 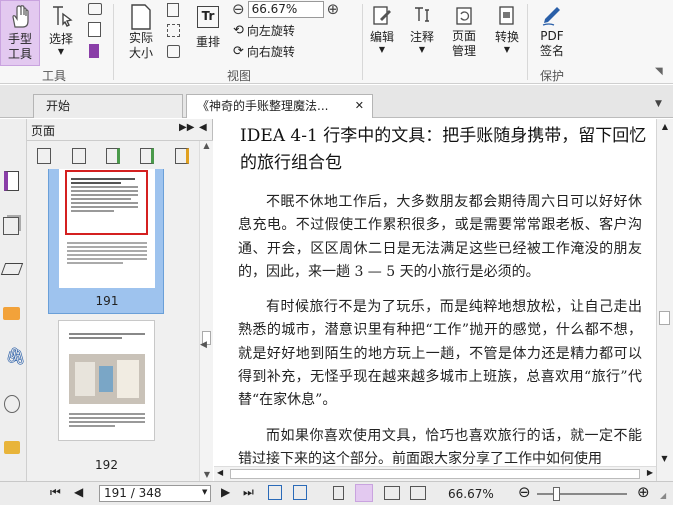 What do you see at coordinates (78, 156) in the screenshot?
I see `thumb-zoom-out-icon` at bounding box center [78, 156].